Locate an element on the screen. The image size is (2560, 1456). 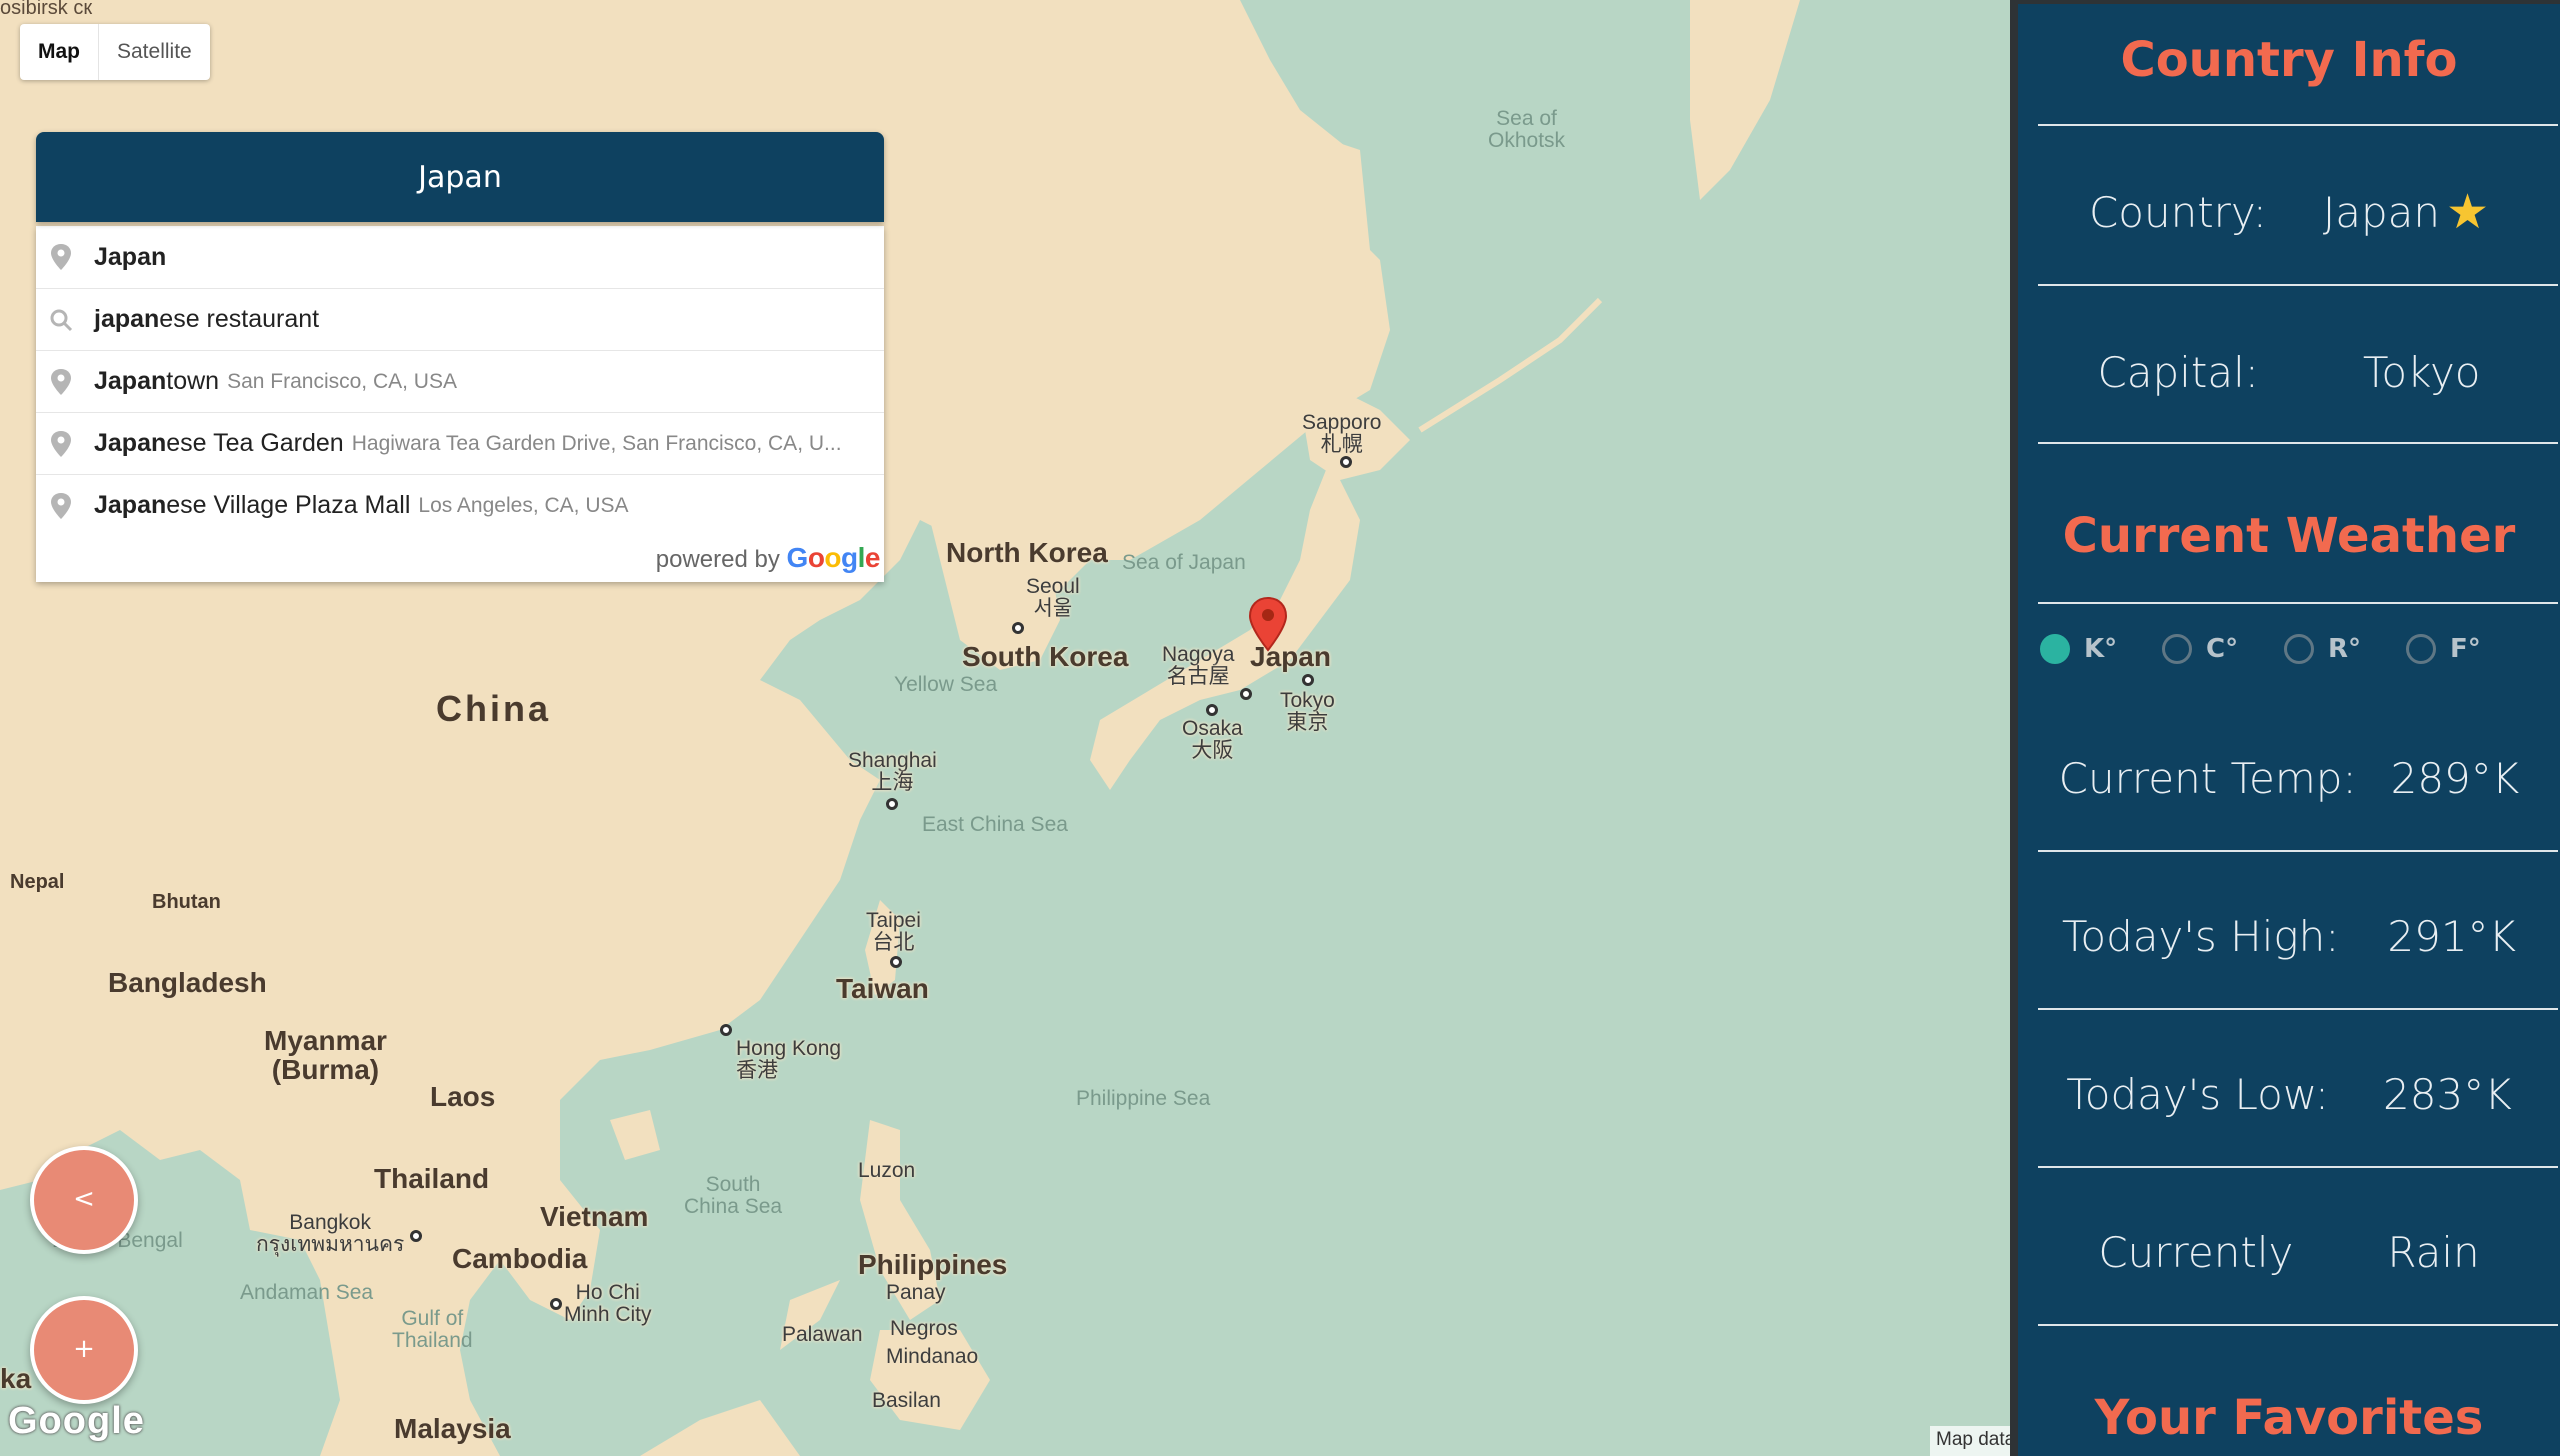
current-weather-title: Current Weather is located at coordinates (2289, 536).